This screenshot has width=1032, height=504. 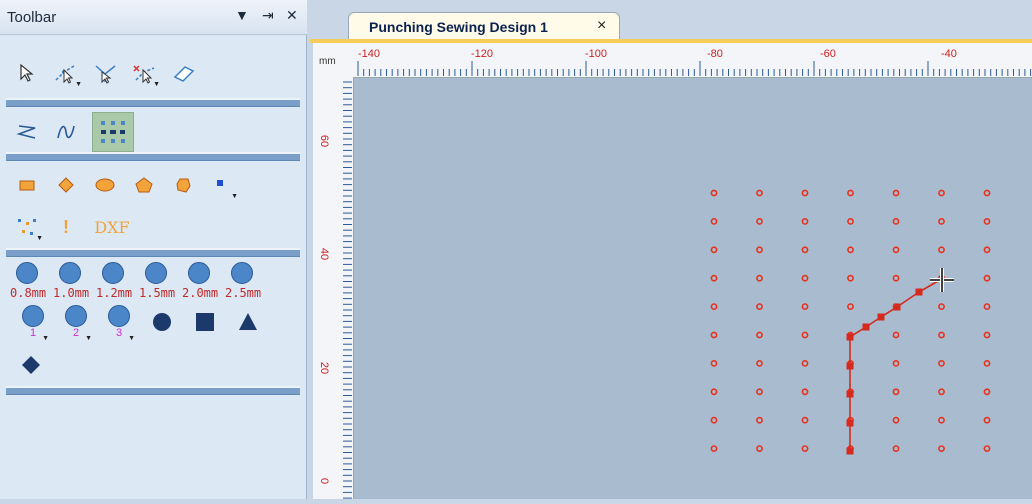 What do you see at coordinates (292, 15) in the screenshot?
I see `close-panel-button: ✕` at bounding box center [292, 15].